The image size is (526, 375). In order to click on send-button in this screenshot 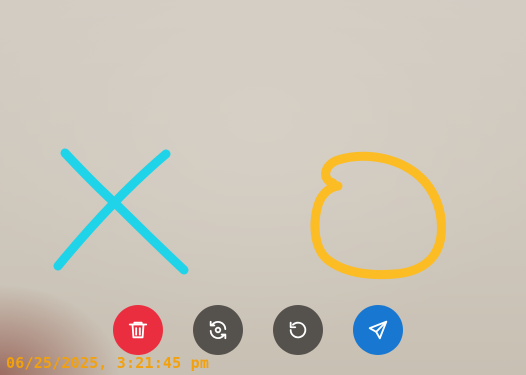, I will do `click(378, 330)`.